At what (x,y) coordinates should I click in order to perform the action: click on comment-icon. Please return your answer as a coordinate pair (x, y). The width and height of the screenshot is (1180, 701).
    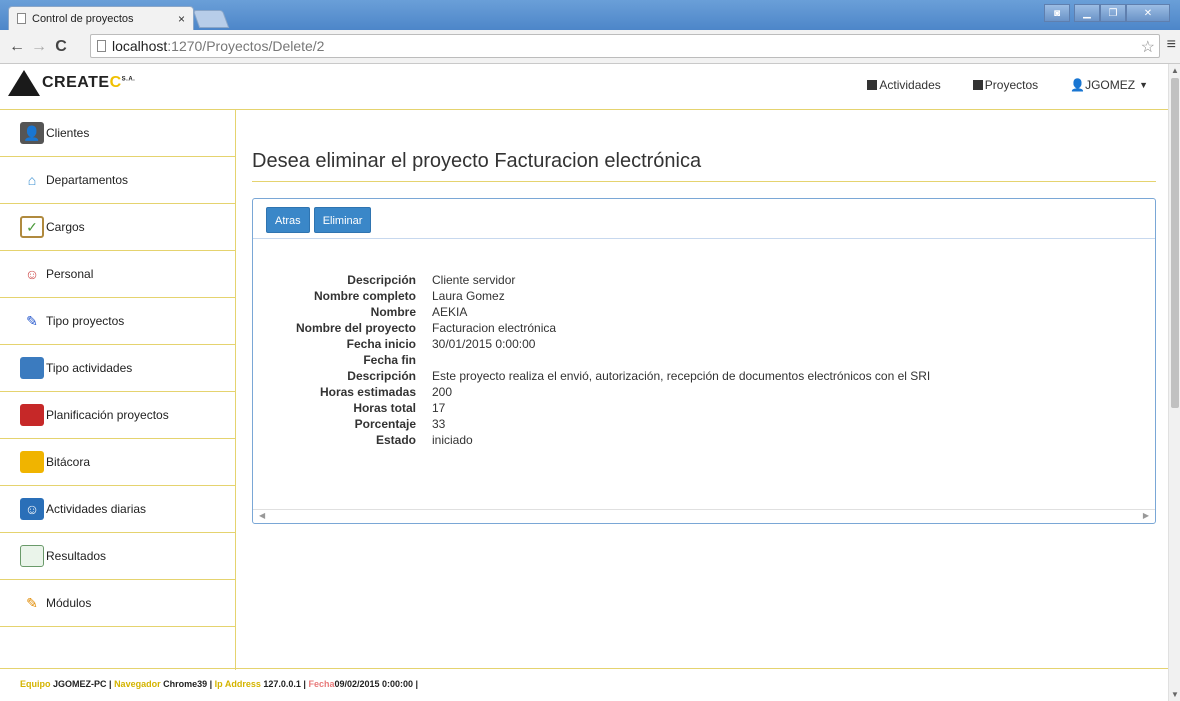
    Looking at the image, I should click on (872, 85).